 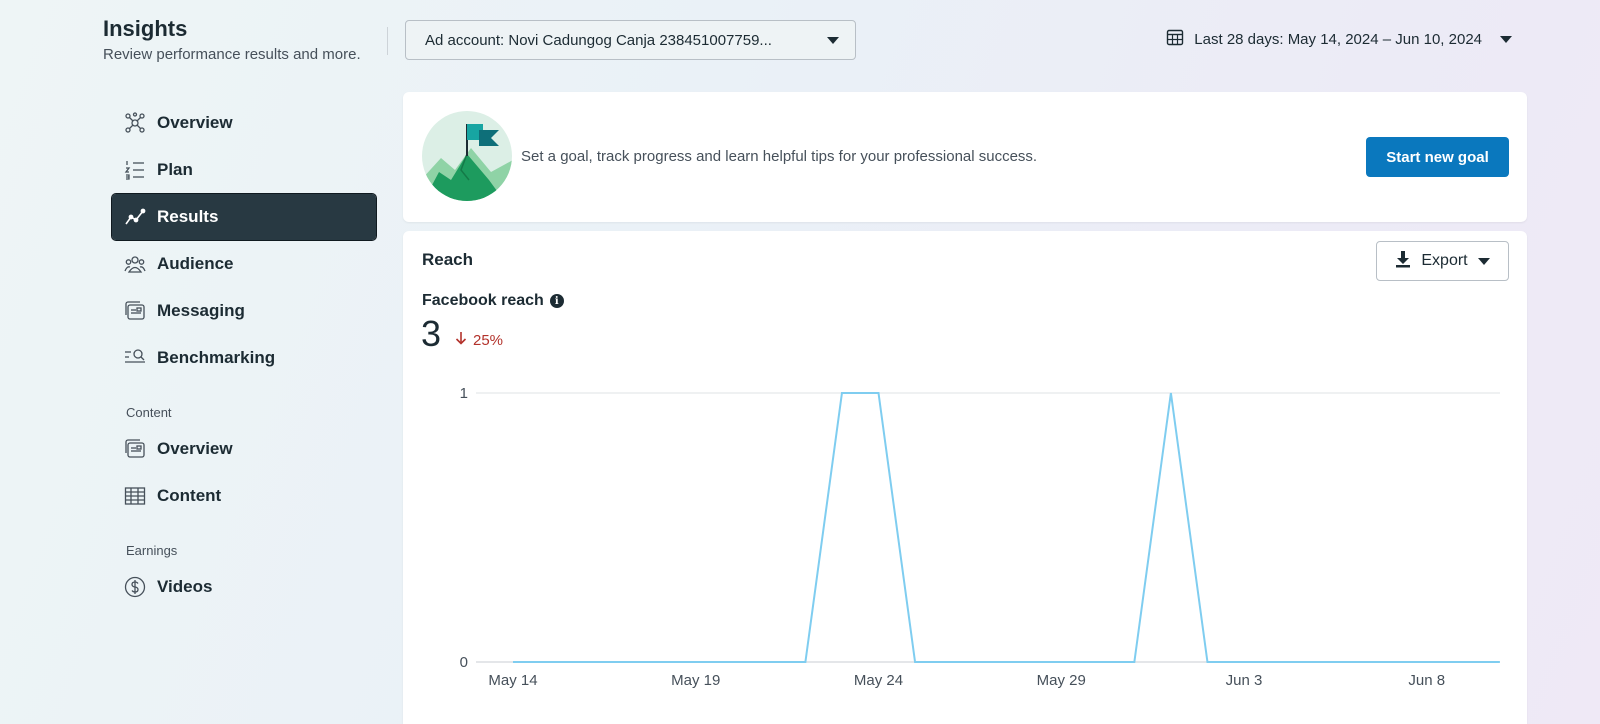 I want to click on content-overview-icon, so click(x=135, y=449).